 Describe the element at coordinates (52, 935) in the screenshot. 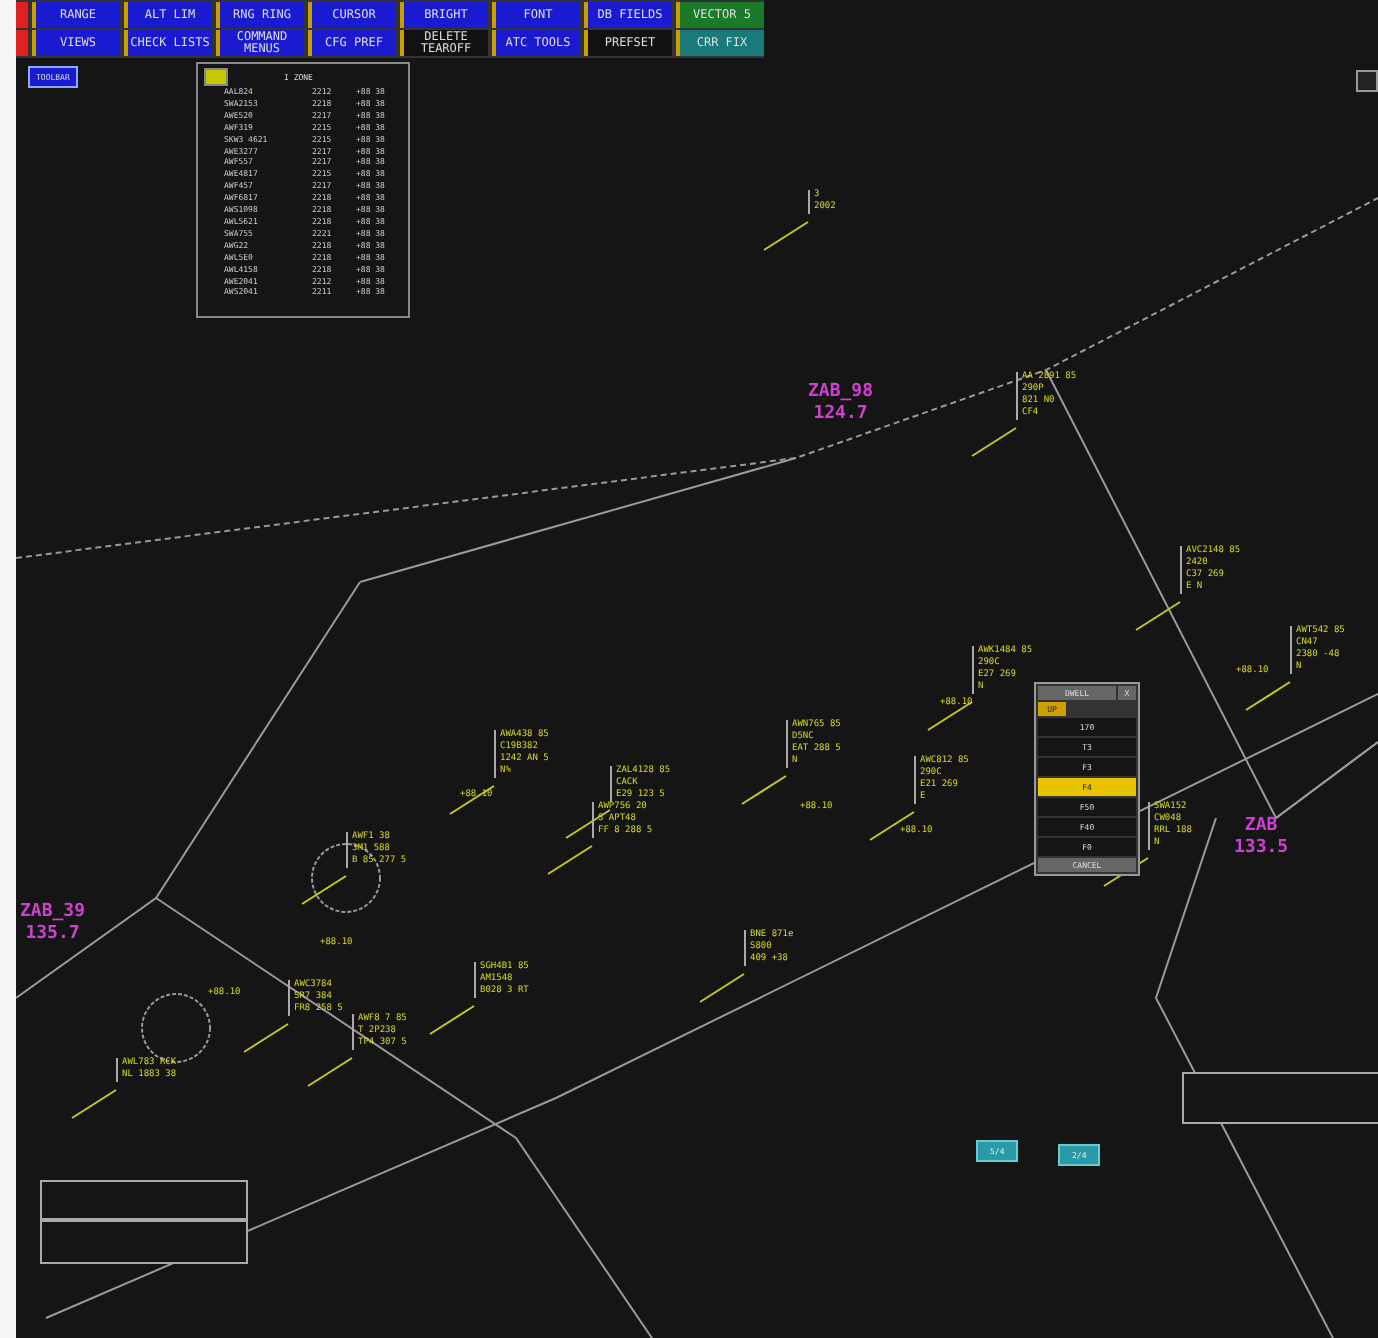

I see `sector-frequency: 135.7` at that location.